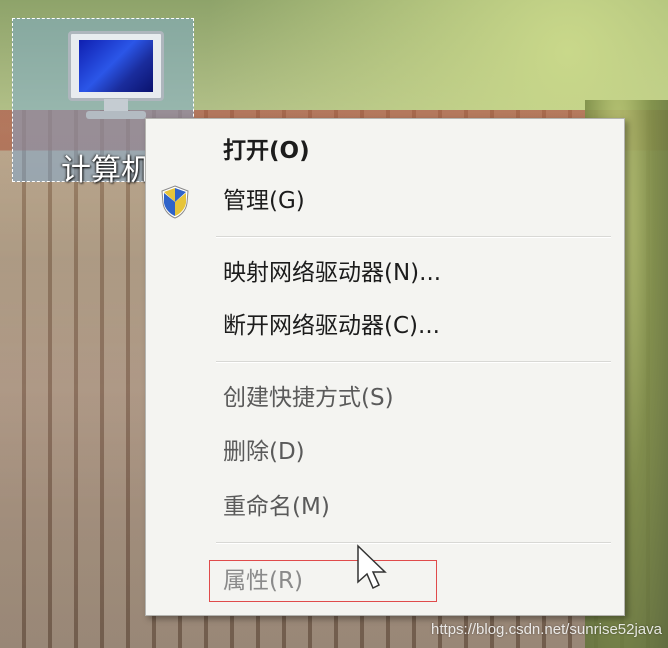  Describe the element at coordinates (276, 507) in the screenshot. I see `menu-item-rename: 重命名(M)` at that location.